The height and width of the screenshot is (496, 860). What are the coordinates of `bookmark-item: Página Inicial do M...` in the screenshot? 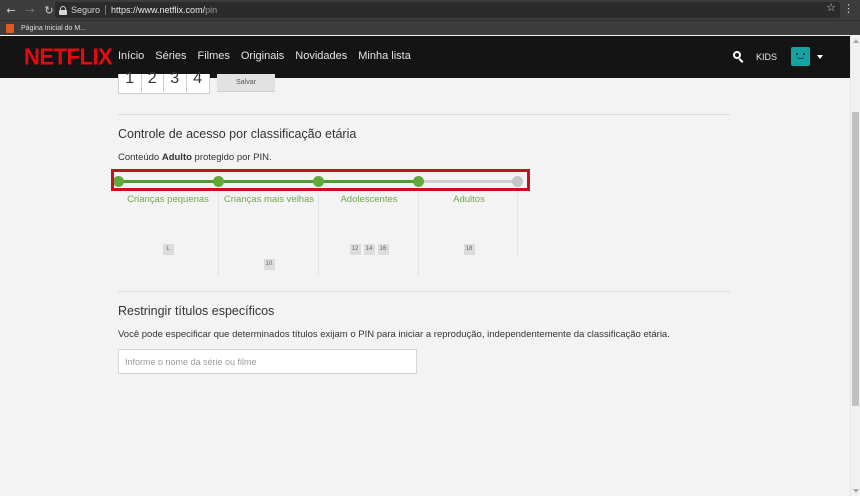 It's located at (46, 28).